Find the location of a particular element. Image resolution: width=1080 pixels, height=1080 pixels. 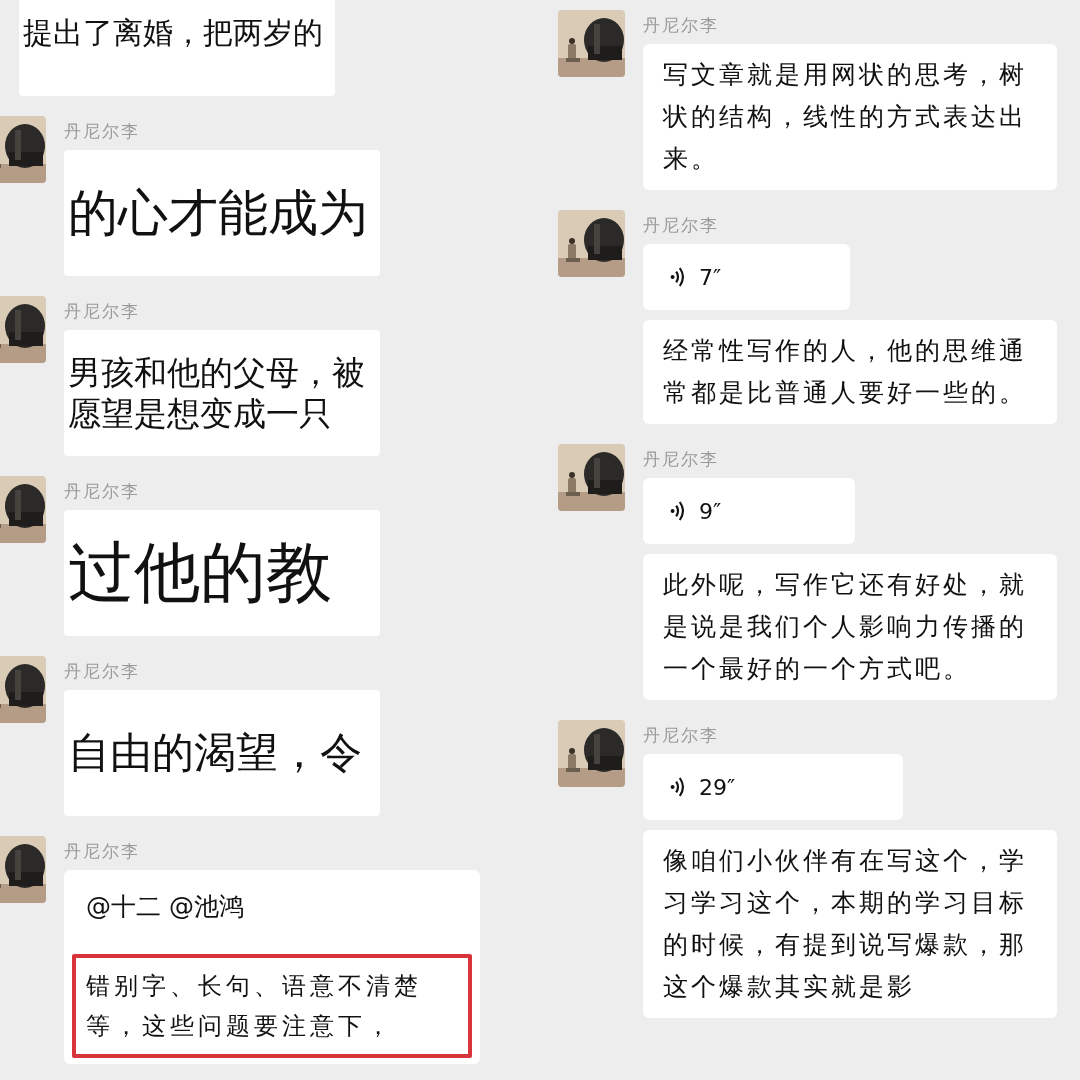

image-text: 的心才能成为 is located at coordinates (218, 213).